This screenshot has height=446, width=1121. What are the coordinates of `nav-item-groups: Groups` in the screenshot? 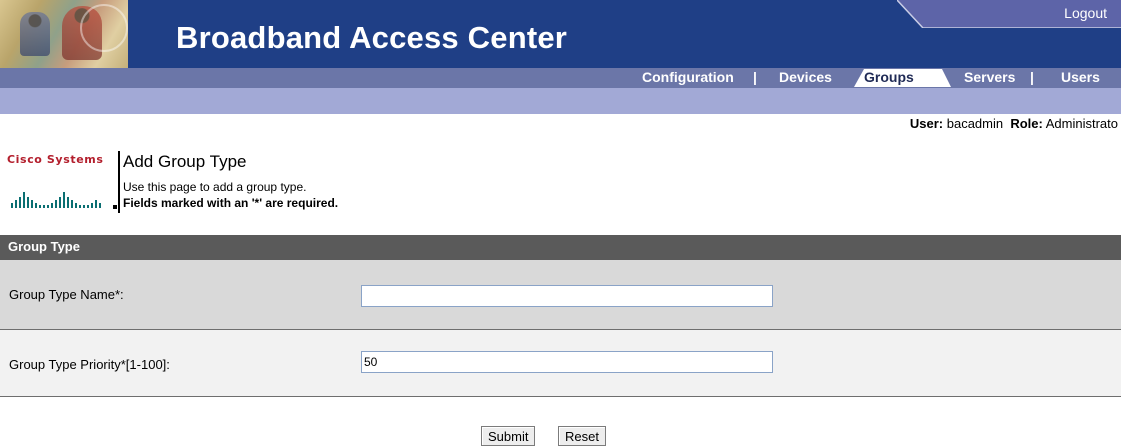 It's located at (902, 78).